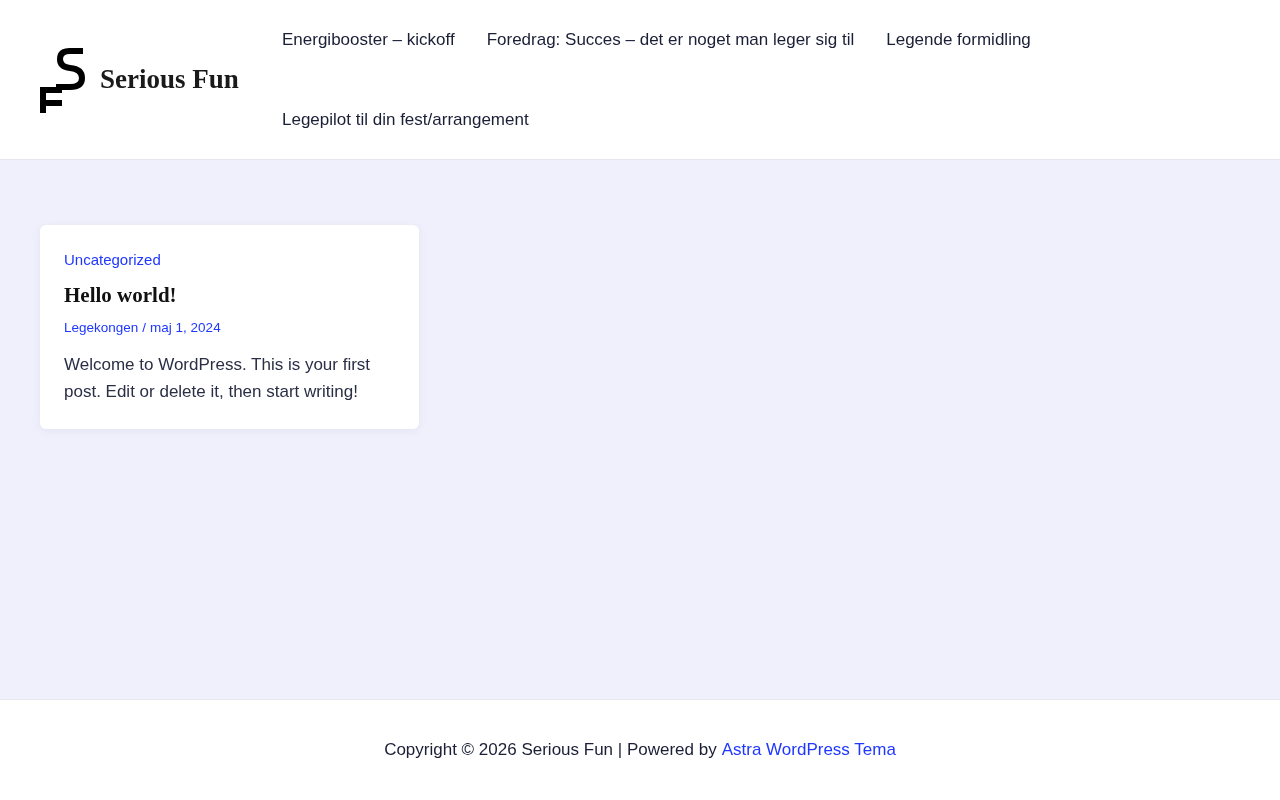  I want to click on site-title: Serious Fun, so click(169, 79).